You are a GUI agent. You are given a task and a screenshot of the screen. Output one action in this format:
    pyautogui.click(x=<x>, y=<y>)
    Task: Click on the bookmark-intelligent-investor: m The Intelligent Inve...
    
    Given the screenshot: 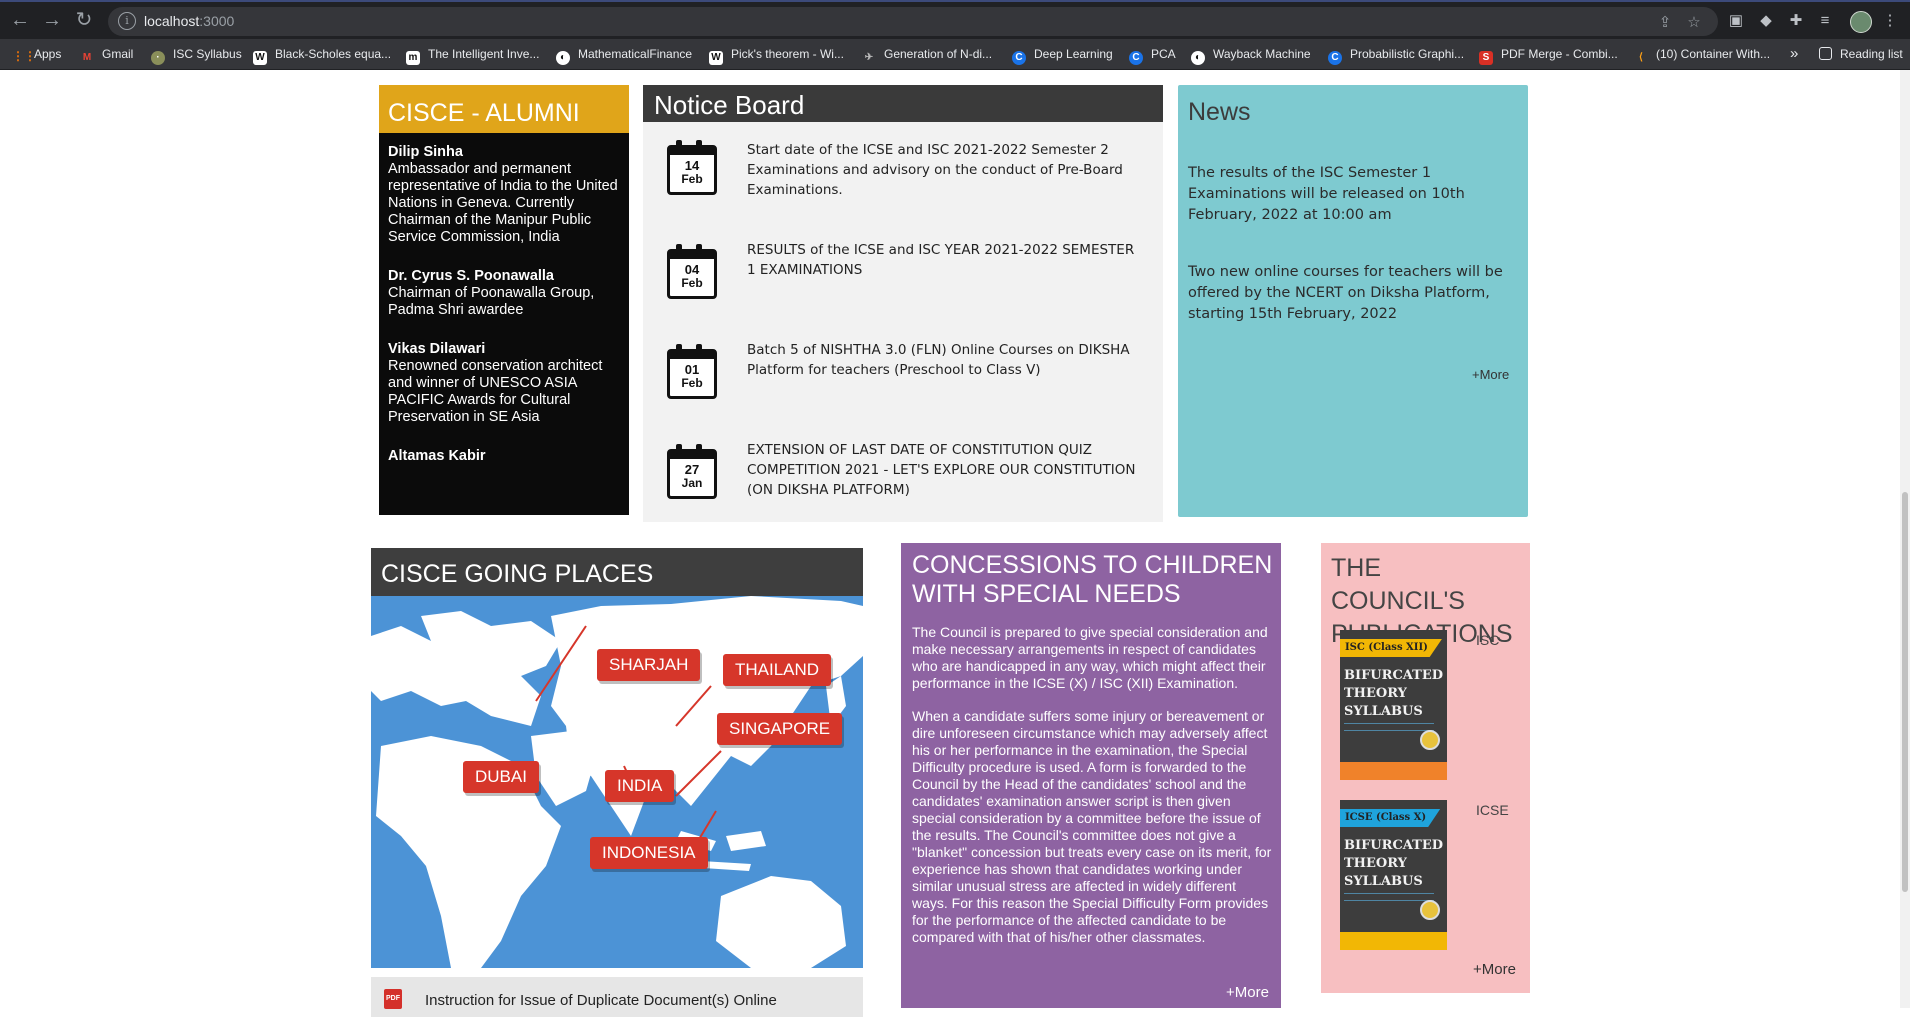 What is the action you would take?
    pyautogui.click(x=472, y=55)
    